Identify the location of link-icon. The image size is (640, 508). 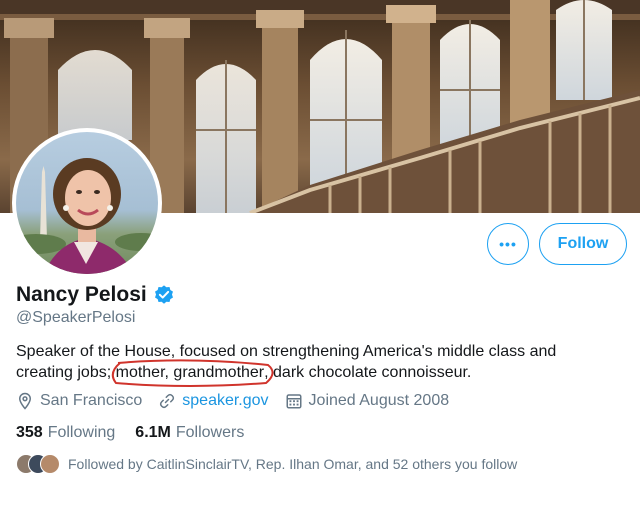
(167, 401).